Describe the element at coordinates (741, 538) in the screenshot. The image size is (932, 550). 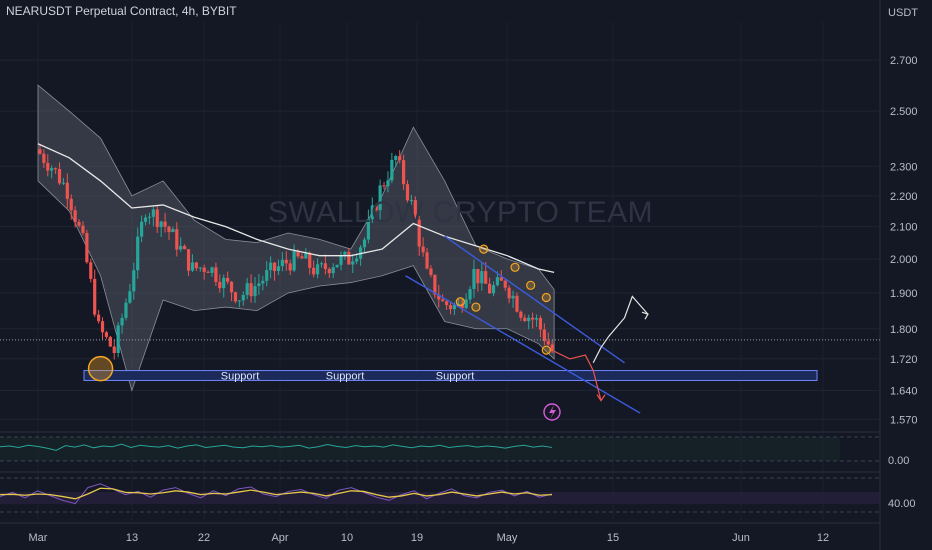
I see `date-tick-label: Jun` at that location.